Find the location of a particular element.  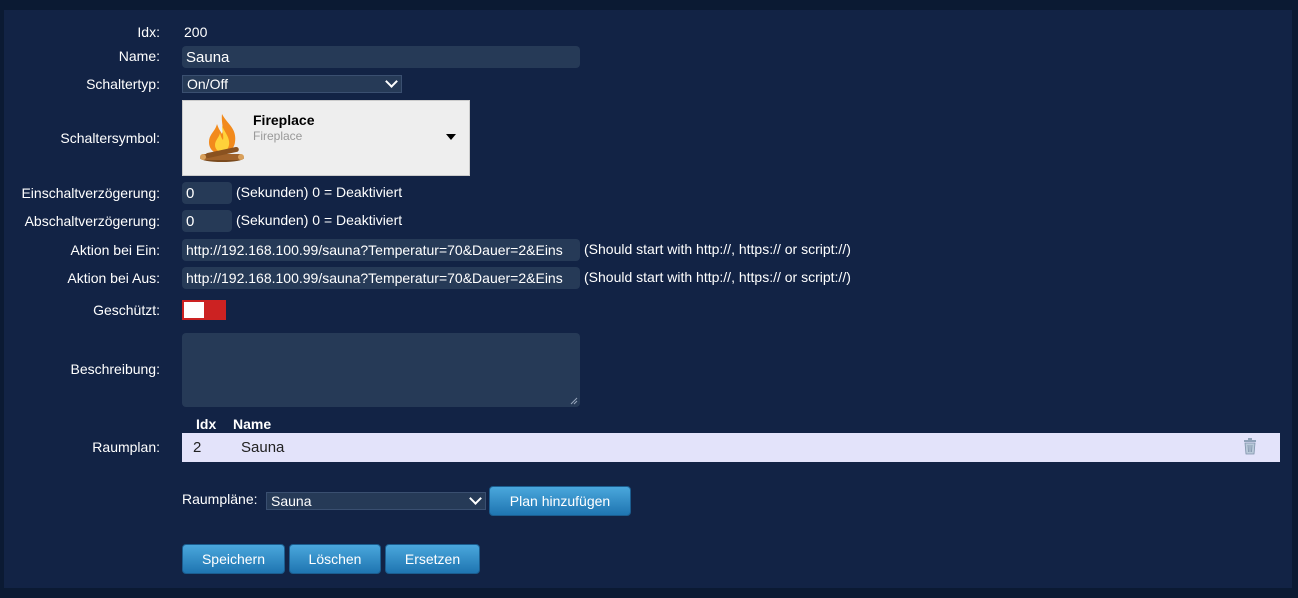

description-textarea is located at coordinates (381, 370).